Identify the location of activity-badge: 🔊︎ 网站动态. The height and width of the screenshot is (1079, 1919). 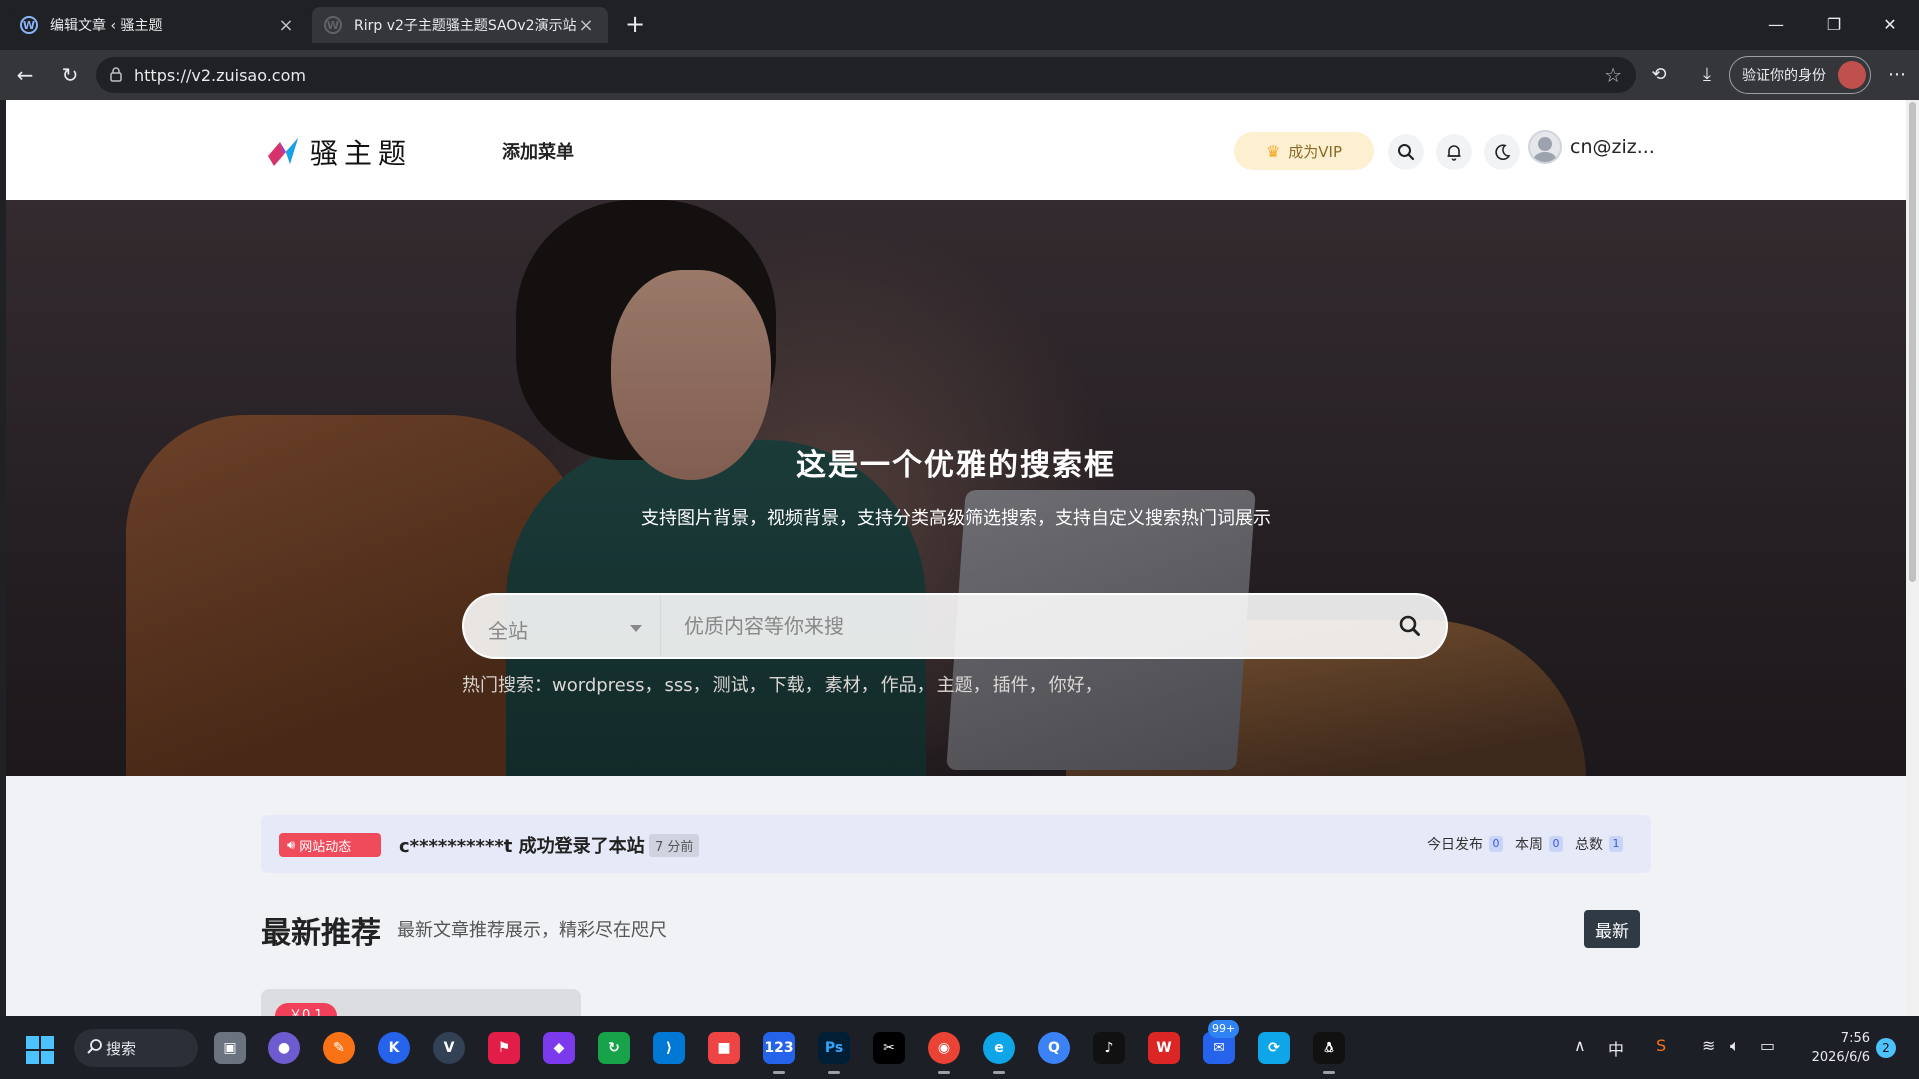
(330, 845).